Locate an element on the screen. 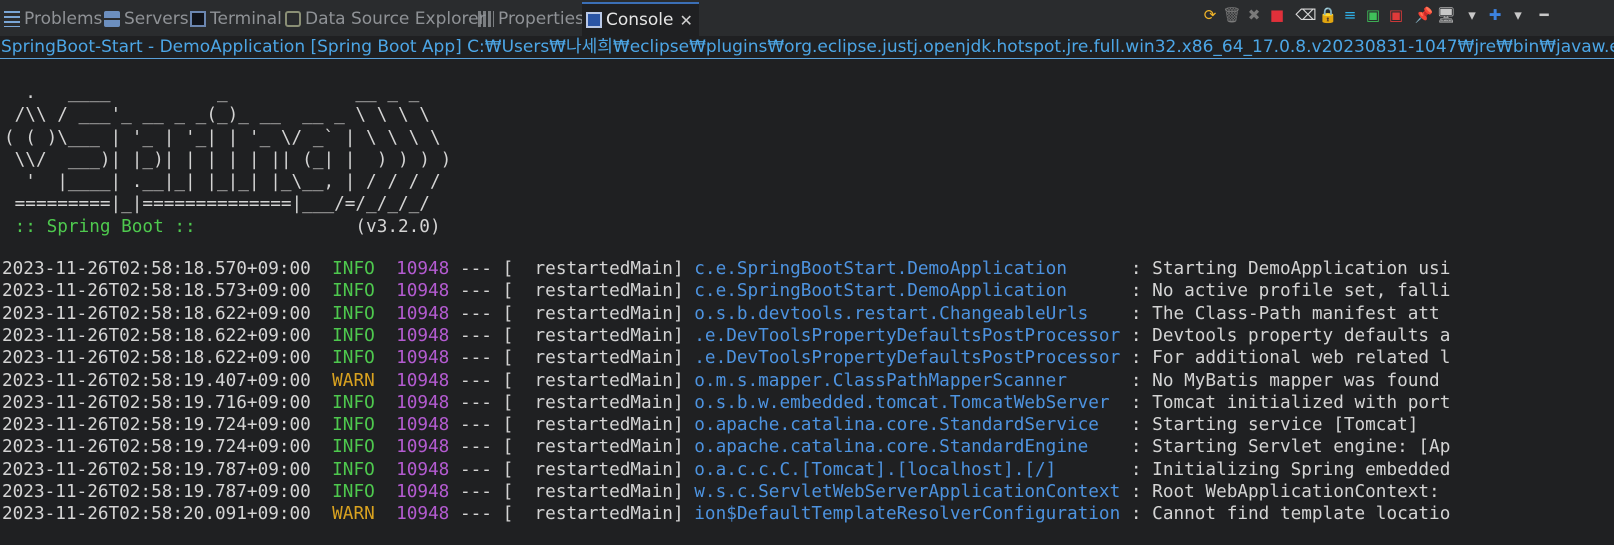 Image resolution: width=1614 pixels, height=545 pixels. scroll-lock-icon: 🔒 is located at coordinates (1328, 15).